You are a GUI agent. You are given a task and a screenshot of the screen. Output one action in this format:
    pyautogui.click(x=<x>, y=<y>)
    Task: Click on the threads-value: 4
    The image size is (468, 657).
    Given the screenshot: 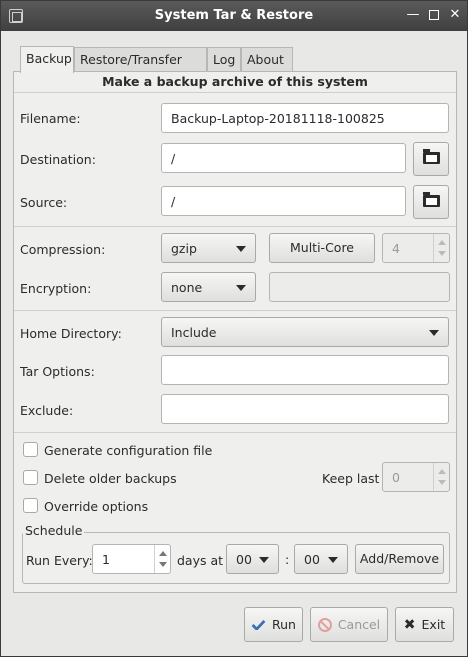 What is the action you would take?
    pyautogui.click(x=396, y=248)
    